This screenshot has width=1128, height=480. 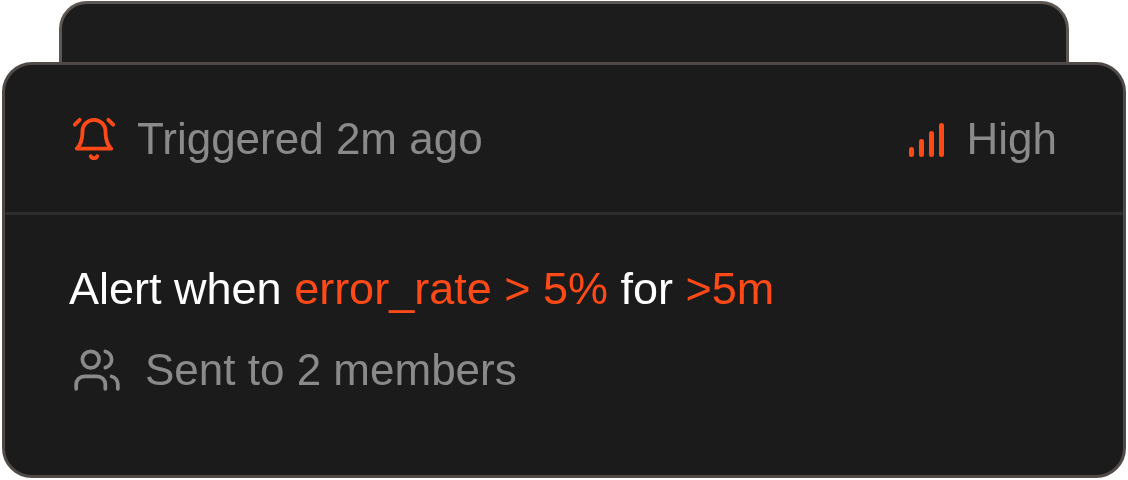 I want to click on bell-icon, so click(x=94, y=138).